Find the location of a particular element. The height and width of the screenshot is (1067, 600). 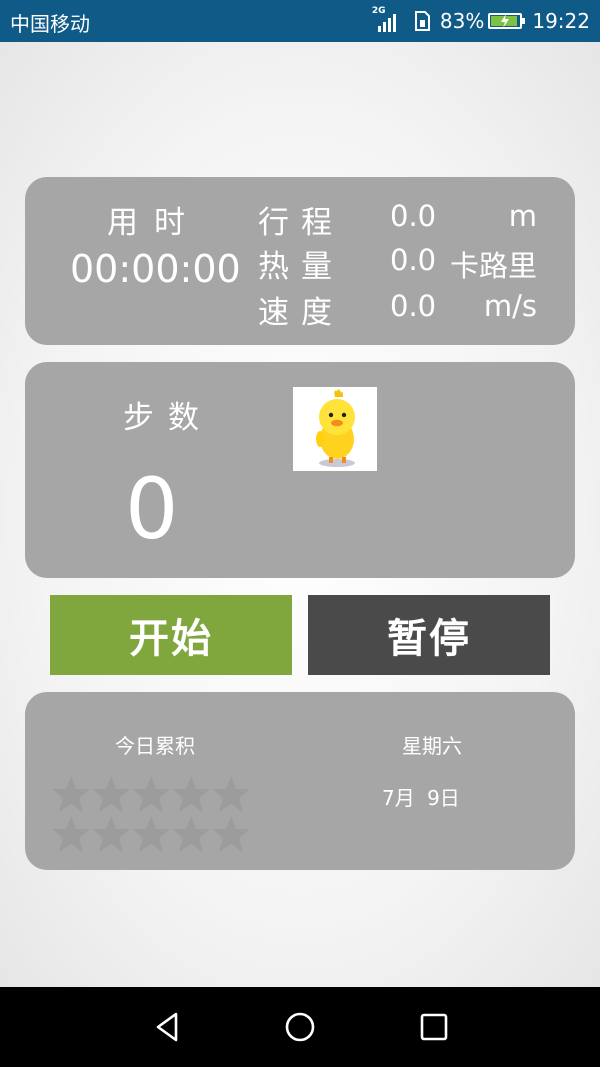

time-value: 00:00:00 is located at coordinates (155, 269).